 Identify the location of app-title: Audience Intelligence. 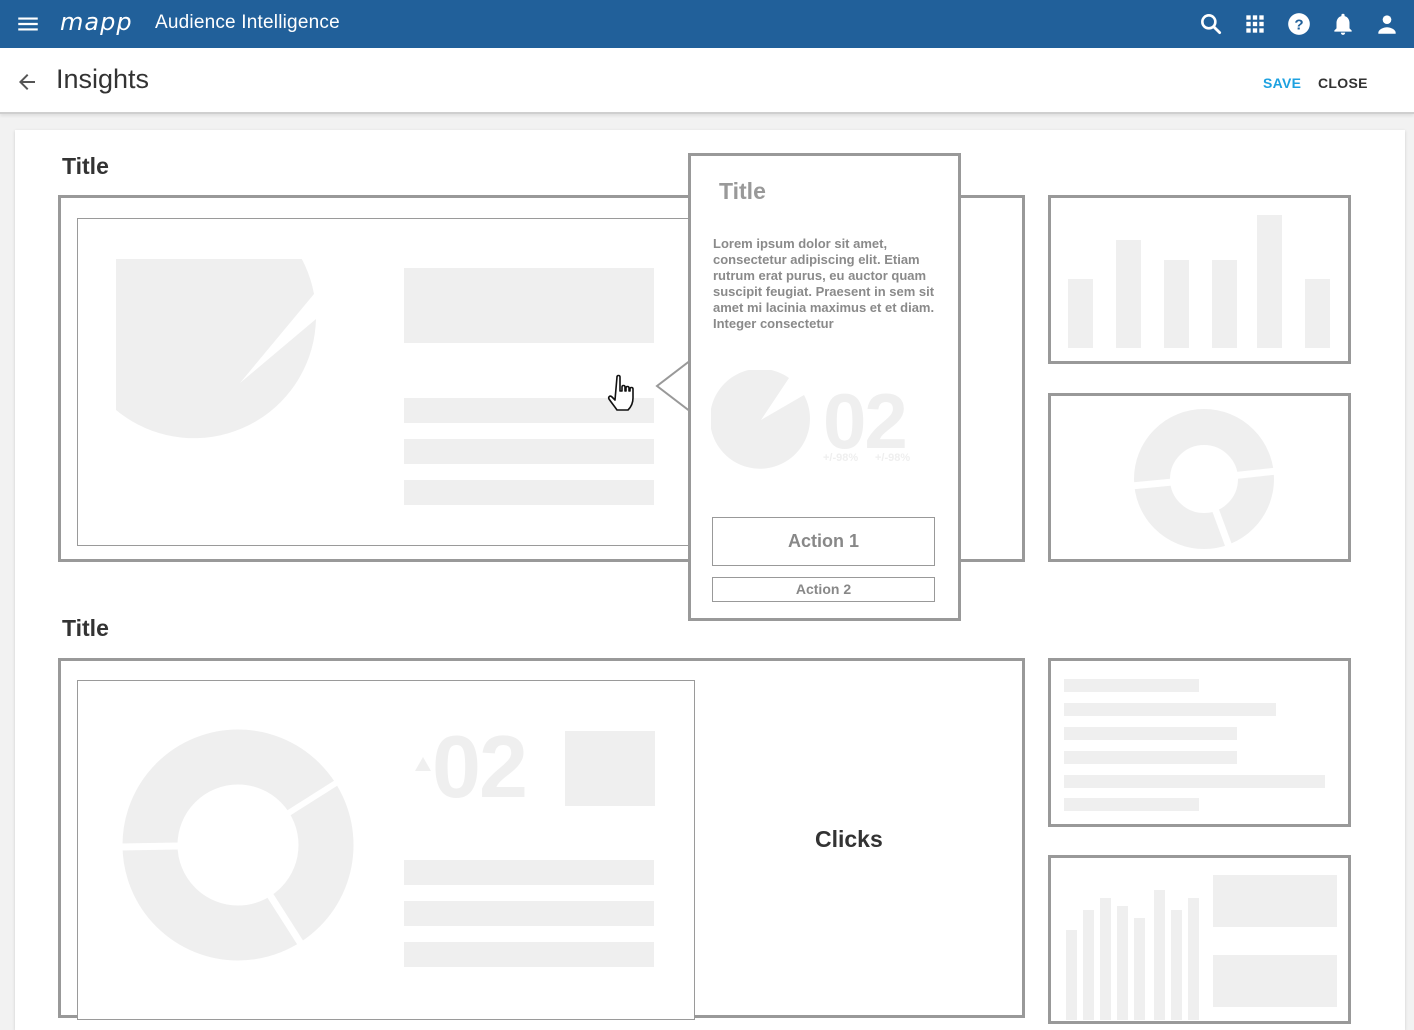
(247, 22).